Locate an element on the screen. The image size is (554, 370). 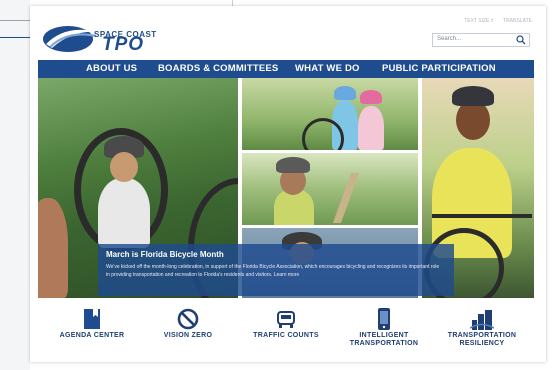
quick-link-label: AGENDA CENTER is located at coordinates (92, 335).